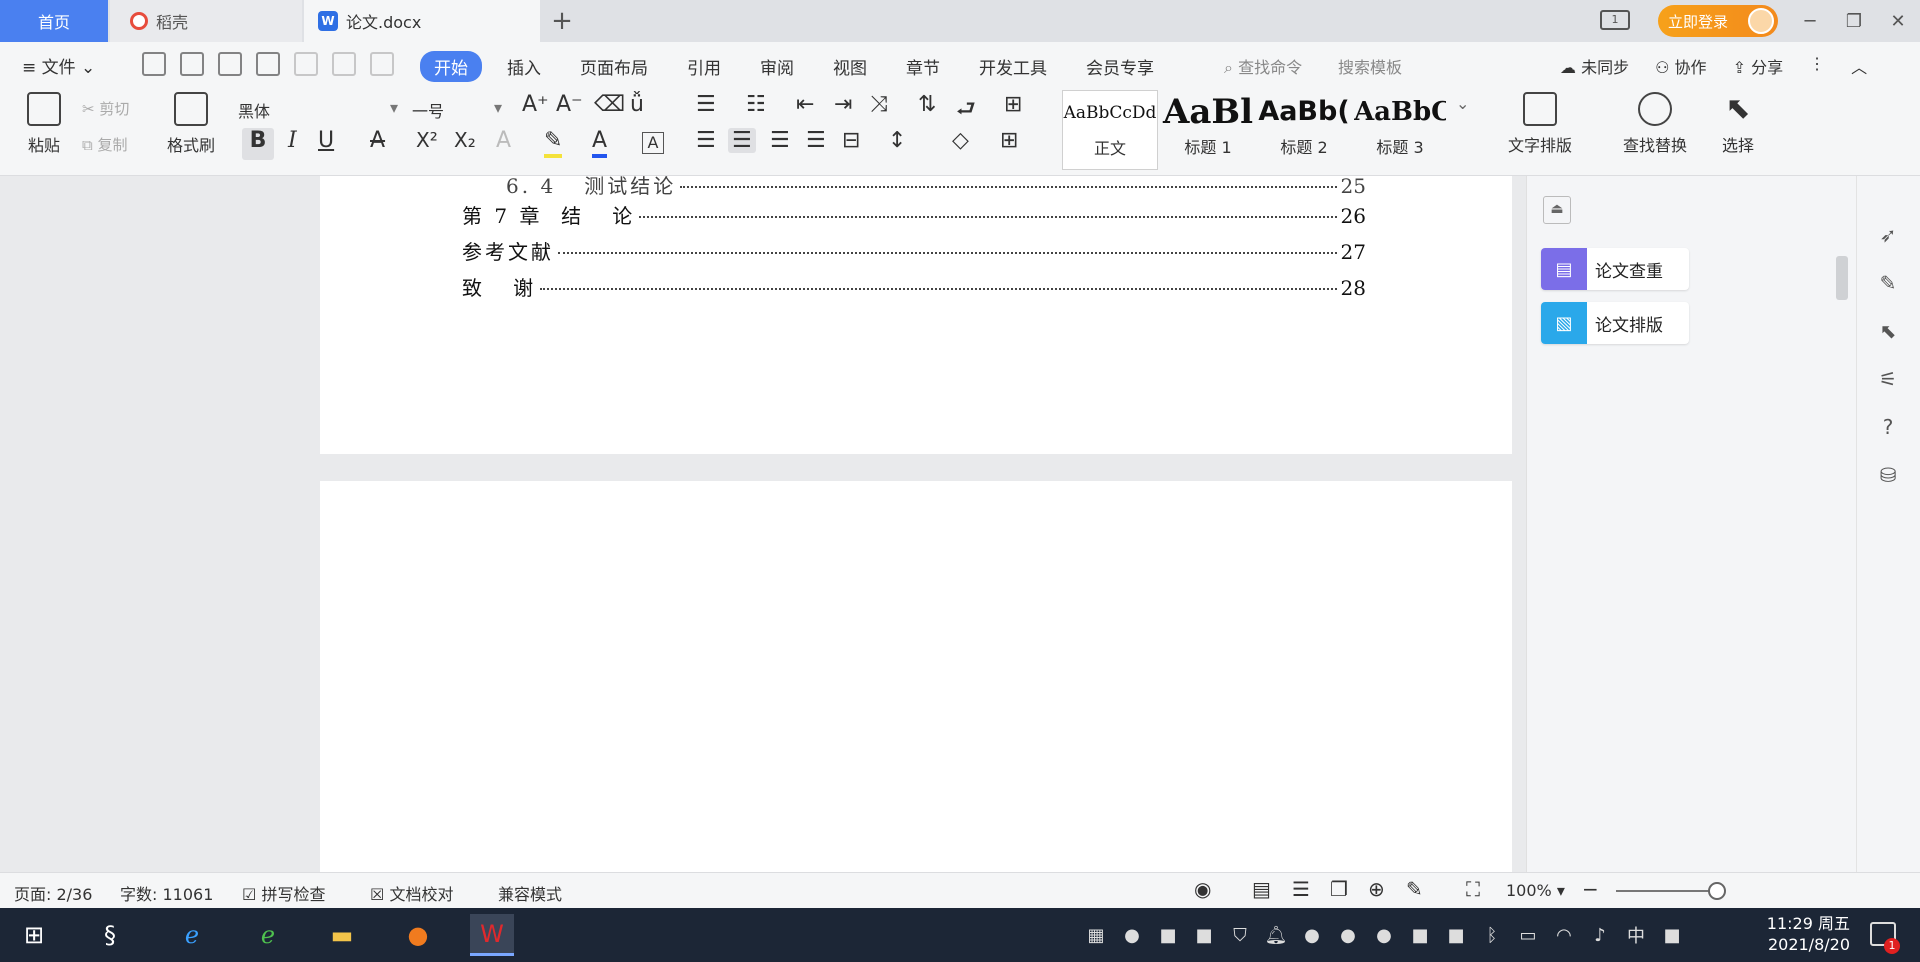 The height and width of the screenshot is (962, 1920). What do you see at coordinates (706, 140) in the screenshot?
I see `align-left-icon: ☰` at bounding box center [706, 140].